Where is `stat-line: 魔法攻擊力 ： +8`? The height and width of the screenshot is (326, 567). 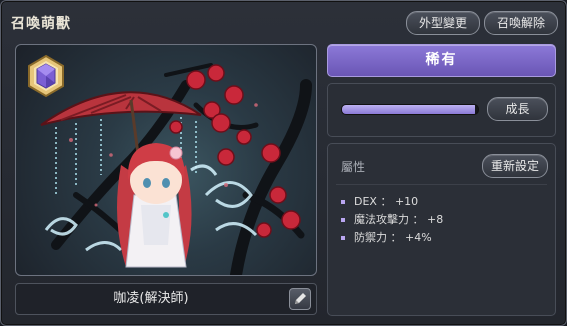
stat-line: 魔法攻擊力 ： +8 is located at coordinates (392, 220).